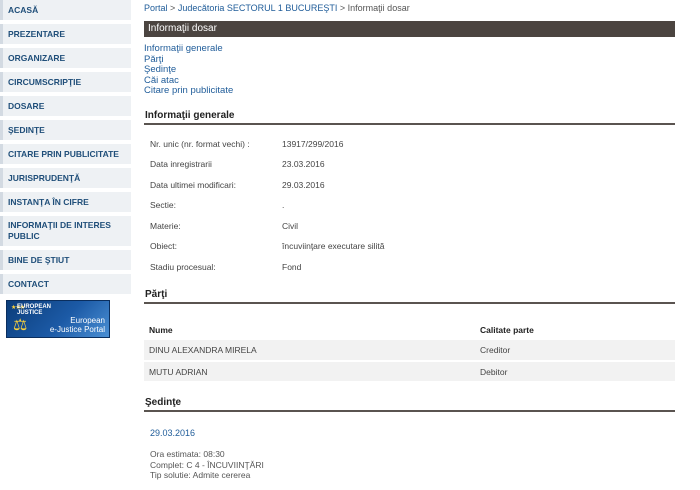 The height and width of the screenshot is (490, 700). I want to click on scales-icon: ⚖, so click(20, 325).